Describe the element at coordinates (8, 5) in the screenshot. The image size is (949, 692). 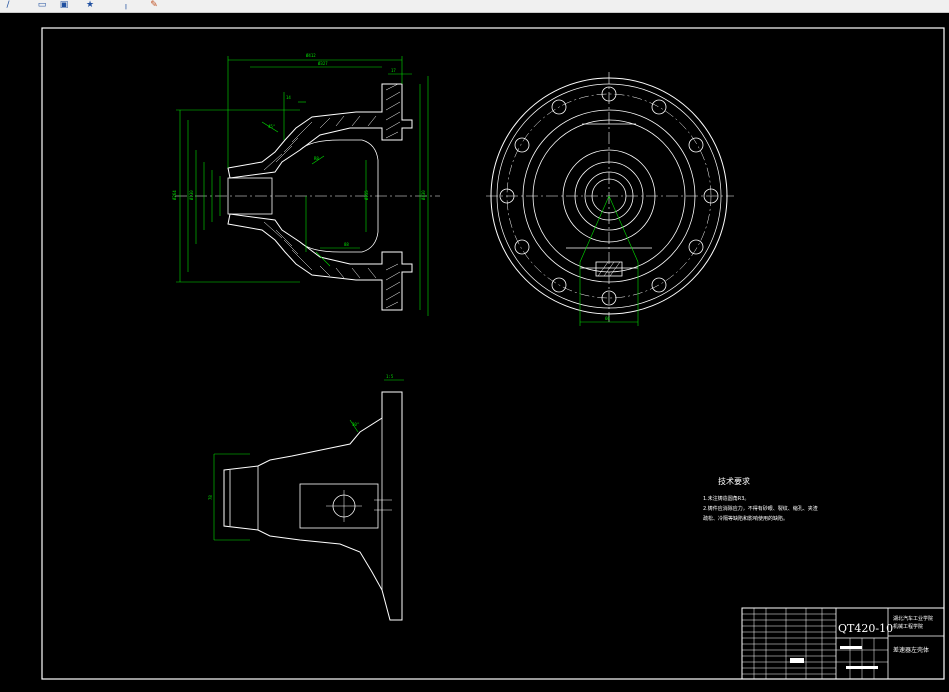
I see `pen-icon: /` at that location.